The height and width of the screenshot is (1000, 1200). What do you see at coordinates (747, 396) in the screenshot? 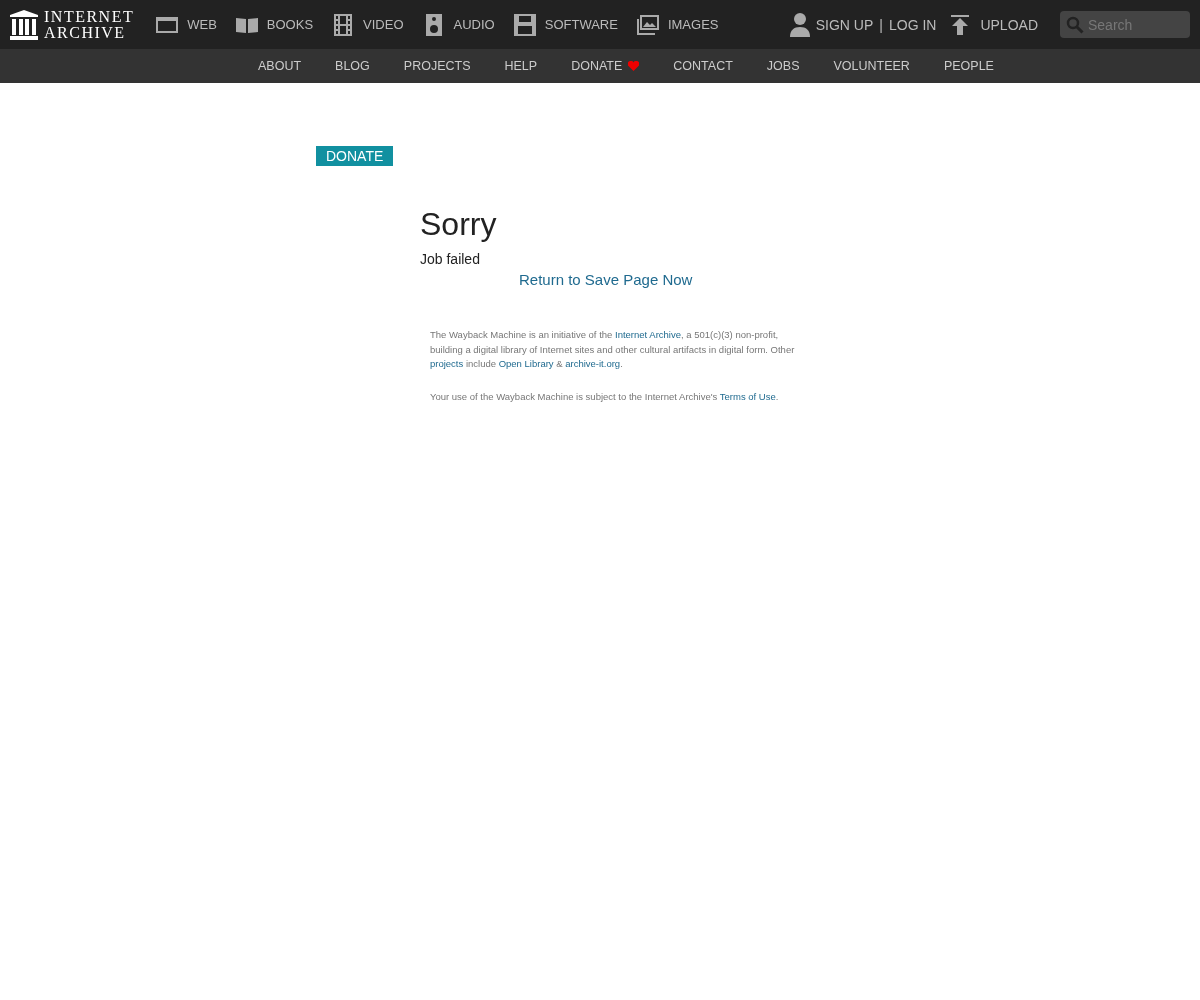
I see `footer-link: Terms of Use` at bounding box center [747, 396].